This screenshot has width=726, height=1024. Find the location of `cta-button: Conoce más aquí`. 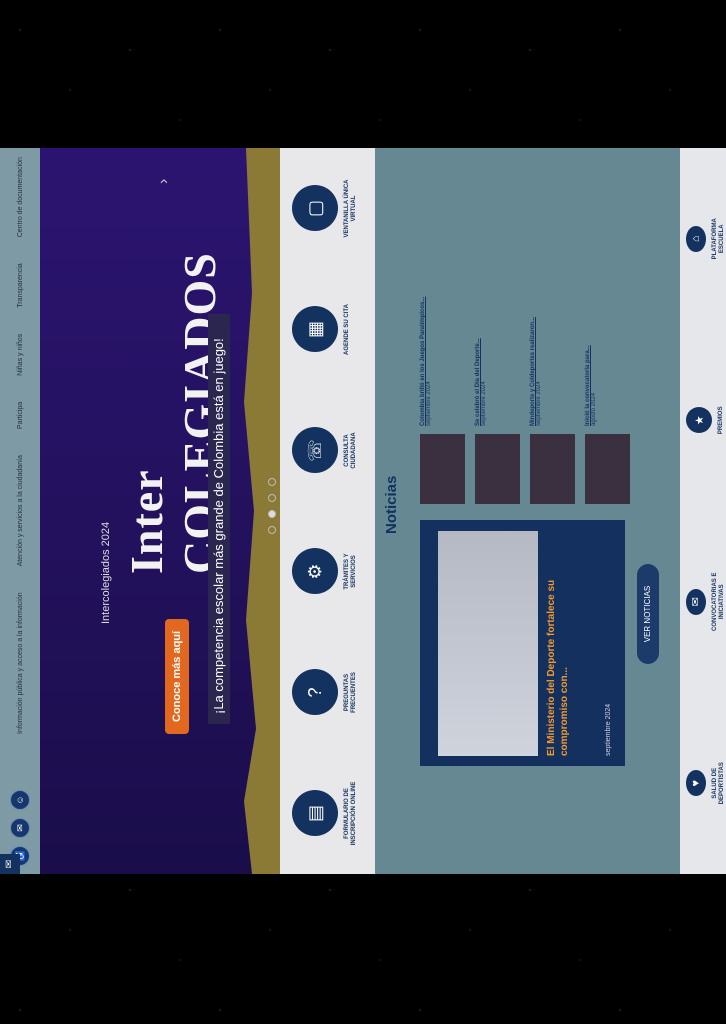

cta-button: Conoce más aquí is located at coordinates (177, 676).